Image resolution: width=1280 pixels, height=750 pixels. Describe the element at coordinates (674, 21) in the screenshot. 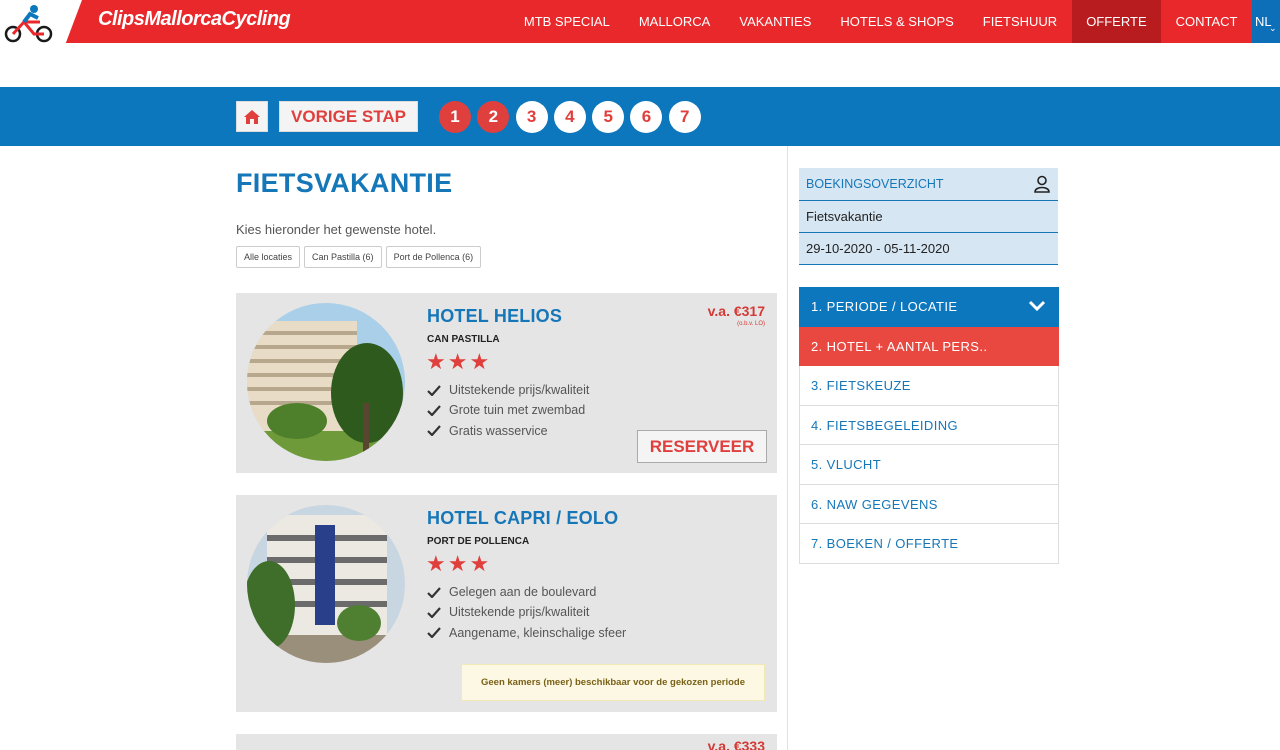

I see `nav-mallorca: MALLORCA` at that location.